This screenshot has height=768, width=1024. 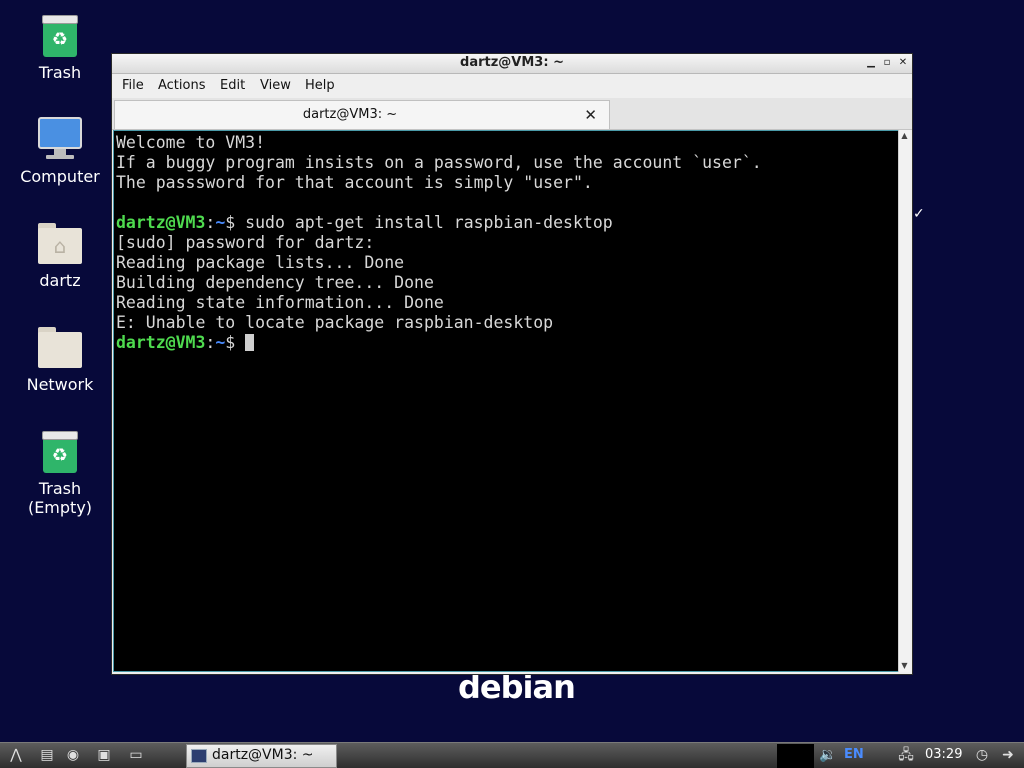 I want to click on desktop-icon-home: ⌂ dartz, so click(x=60, y=254).